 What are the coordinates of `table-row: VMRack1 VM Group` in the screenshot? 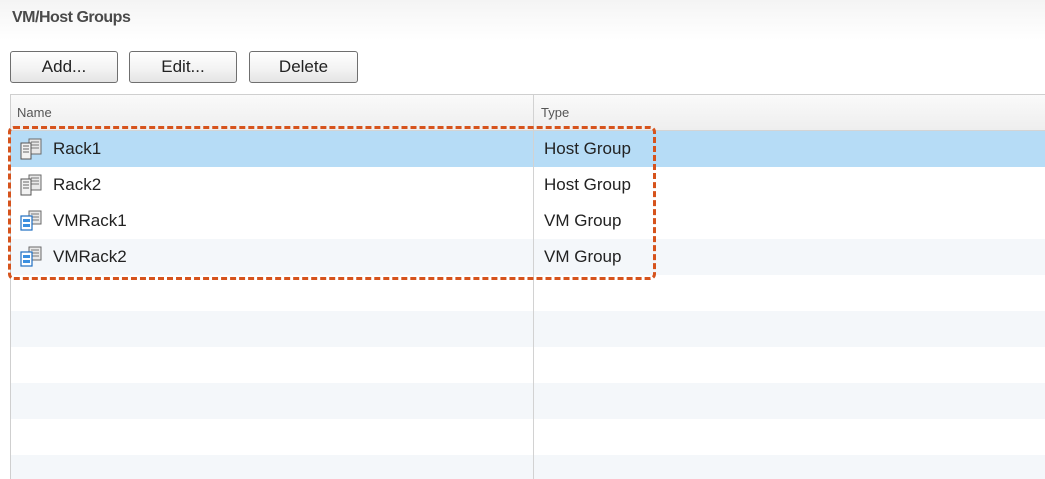 It's located at (528, 221).